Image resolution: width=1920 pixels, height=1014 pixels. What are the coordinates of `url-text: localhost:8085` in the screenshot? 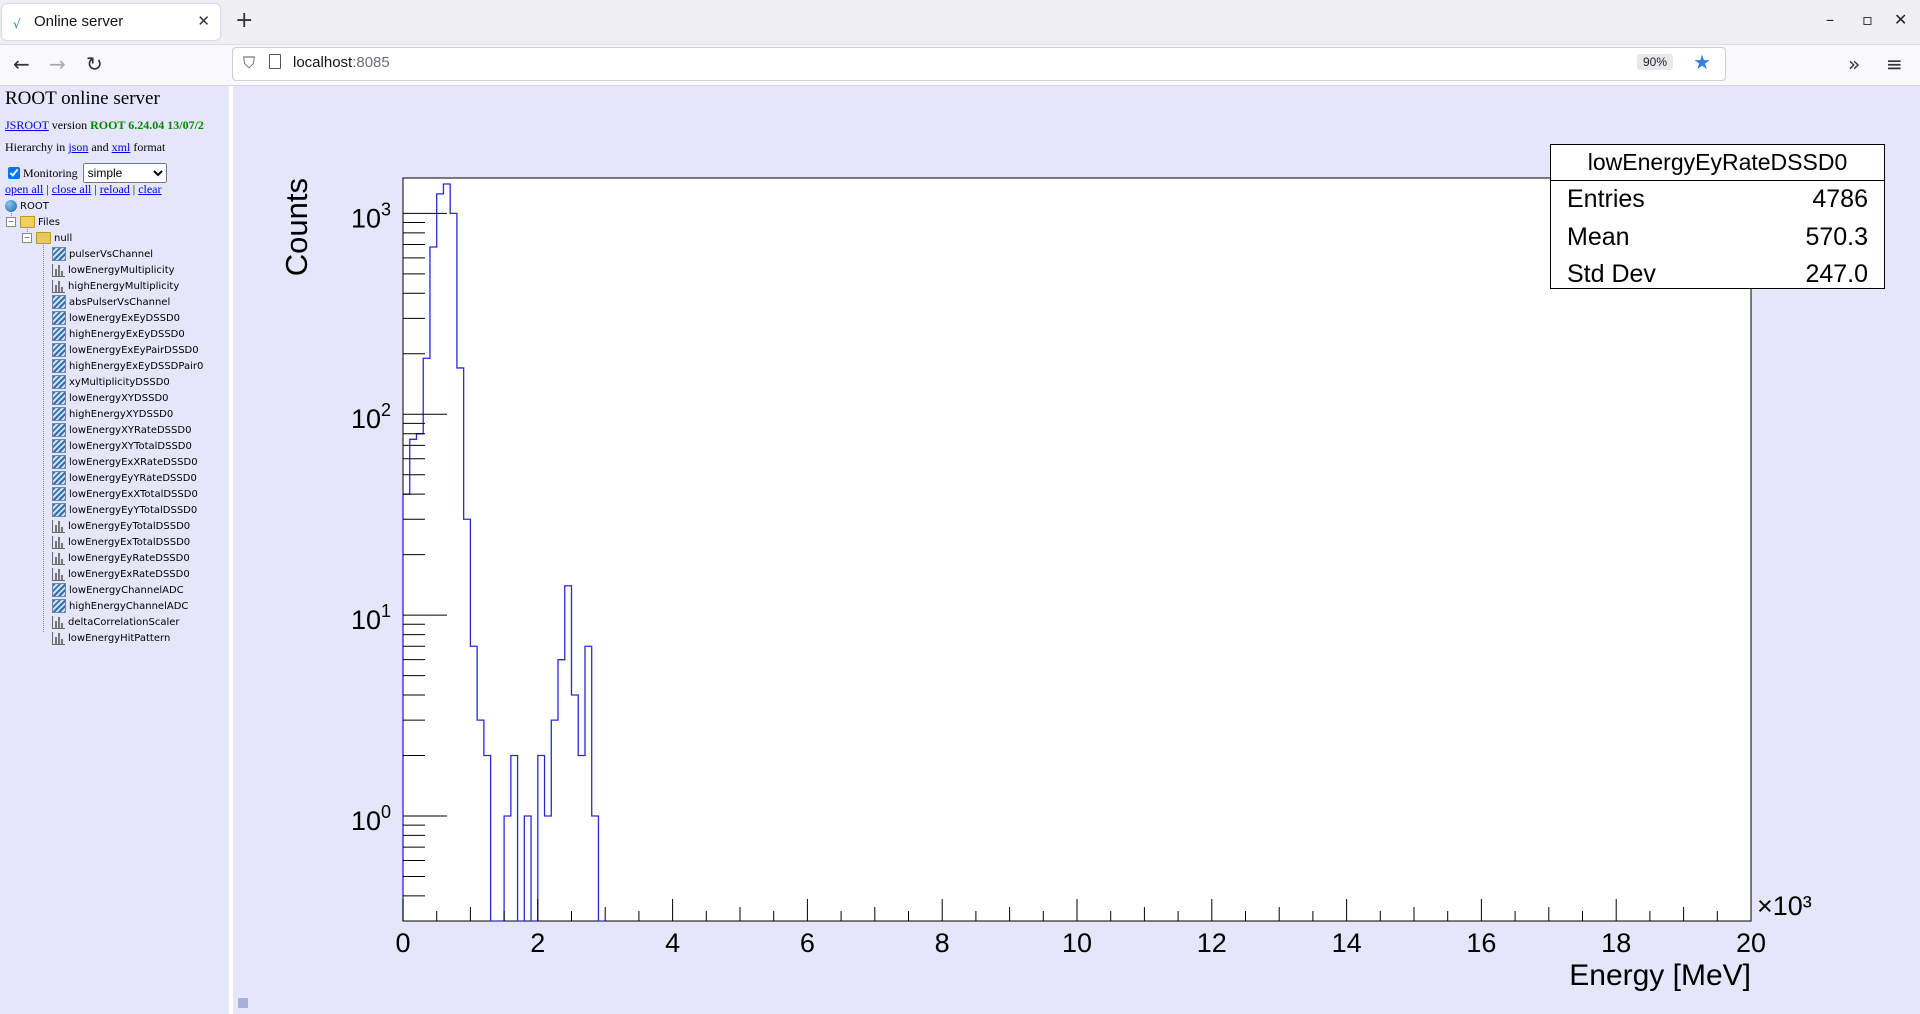 It's located at (341, 62).